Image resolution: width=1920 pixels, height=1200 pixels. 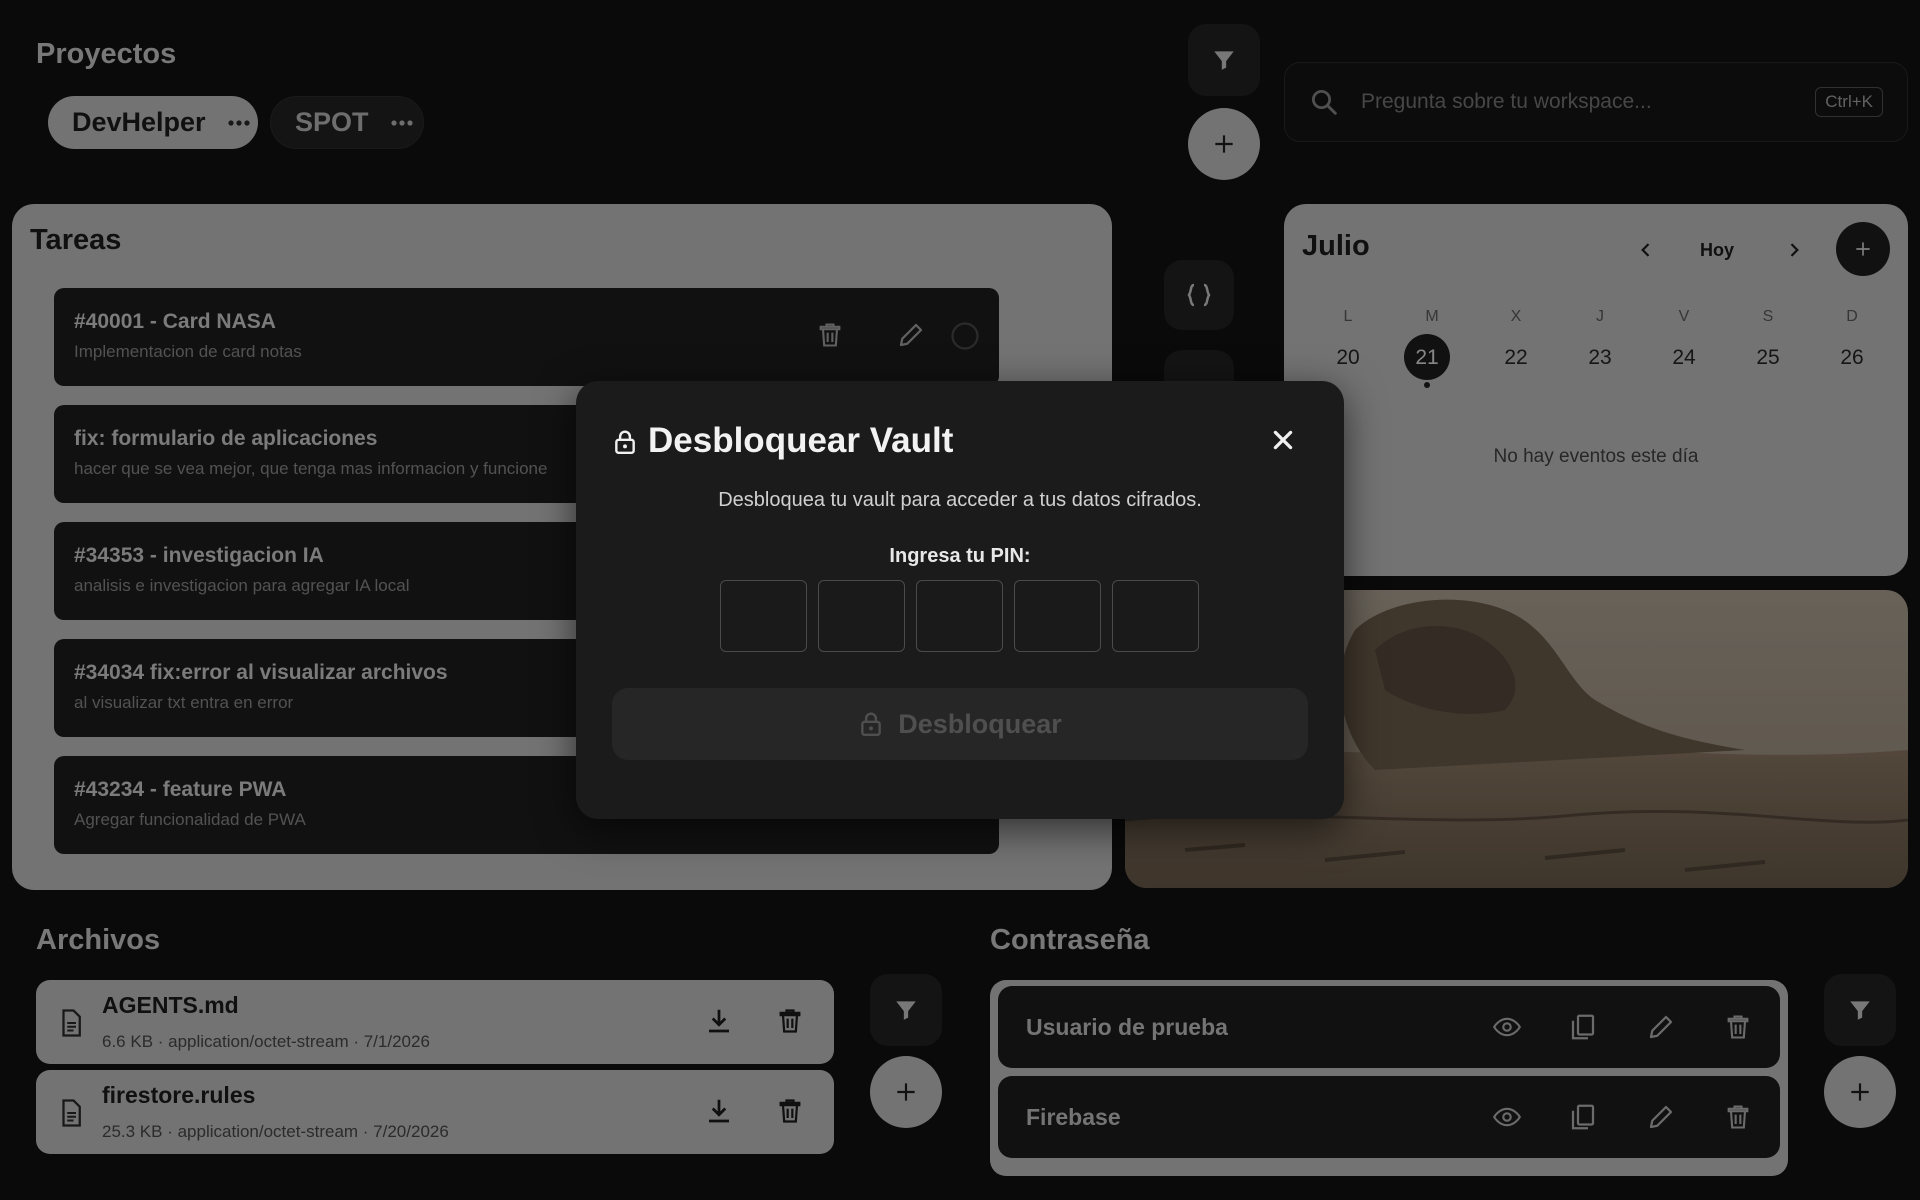 I want to click on close-icon, so click(x=1283, y=440).